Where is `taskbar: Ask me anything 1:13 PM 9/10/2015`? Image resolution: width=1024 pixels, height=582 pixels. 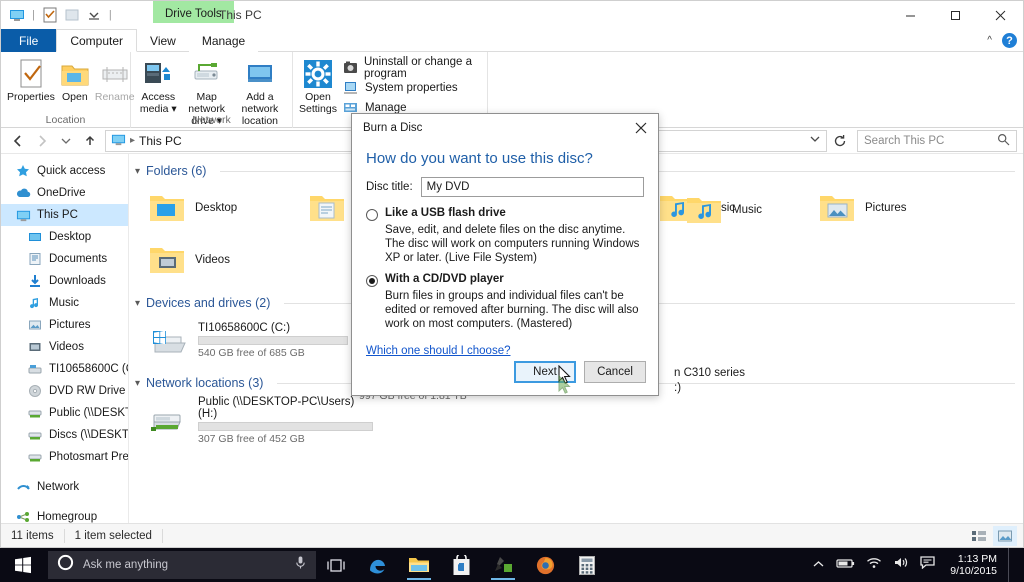
taskbar: Ask me anything 1:13 PM 9/10/2015 is located at coordinates (512, 565).